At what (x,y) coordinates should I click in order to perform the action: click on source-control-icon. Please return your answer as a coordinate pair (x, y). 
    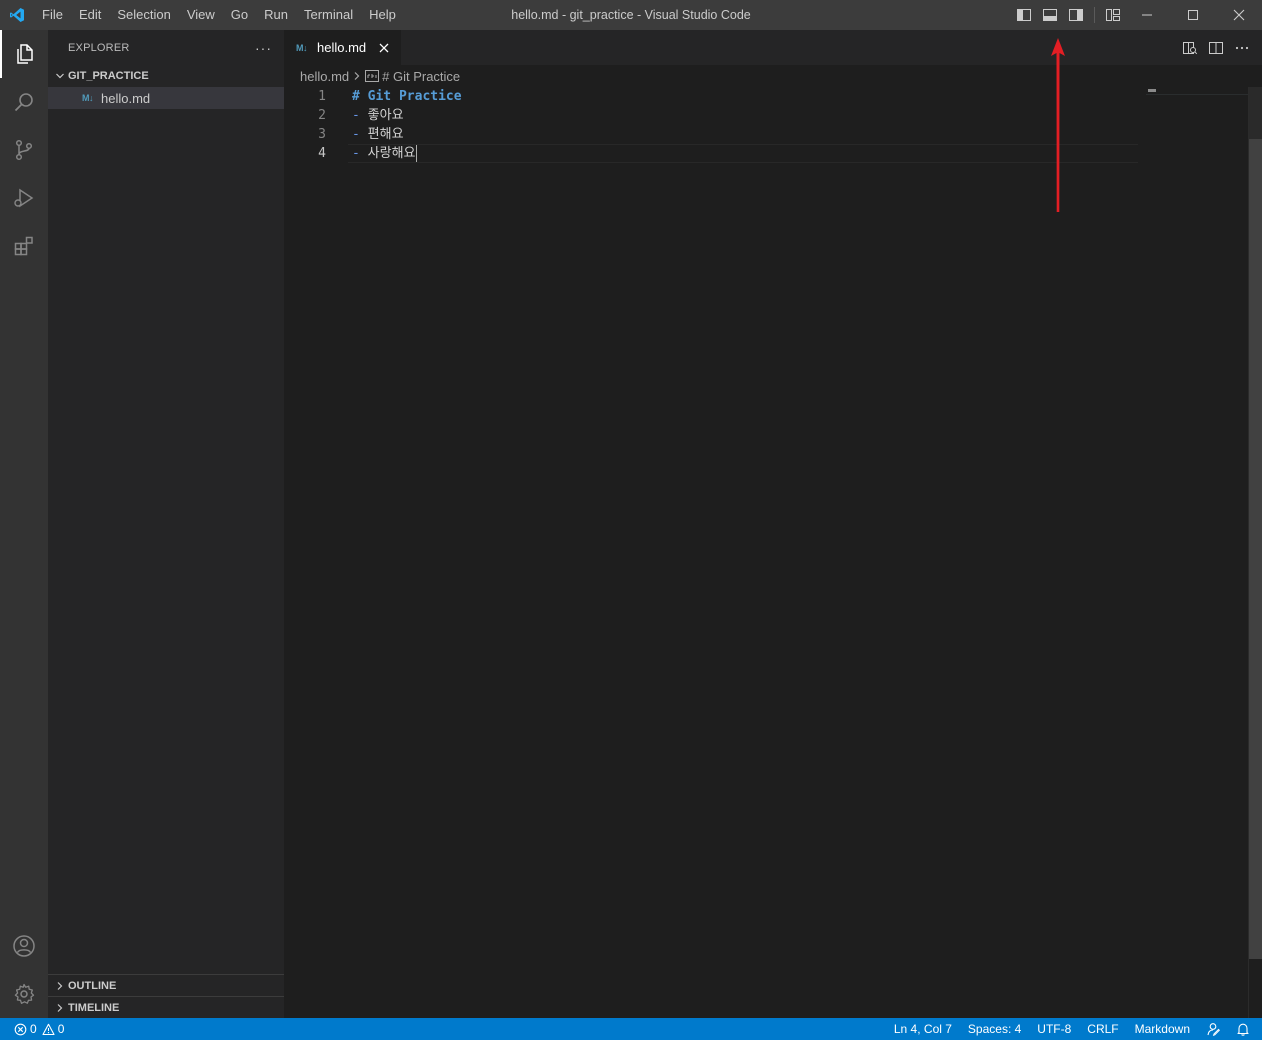
    Looking at the image, I should click on (24, 150).